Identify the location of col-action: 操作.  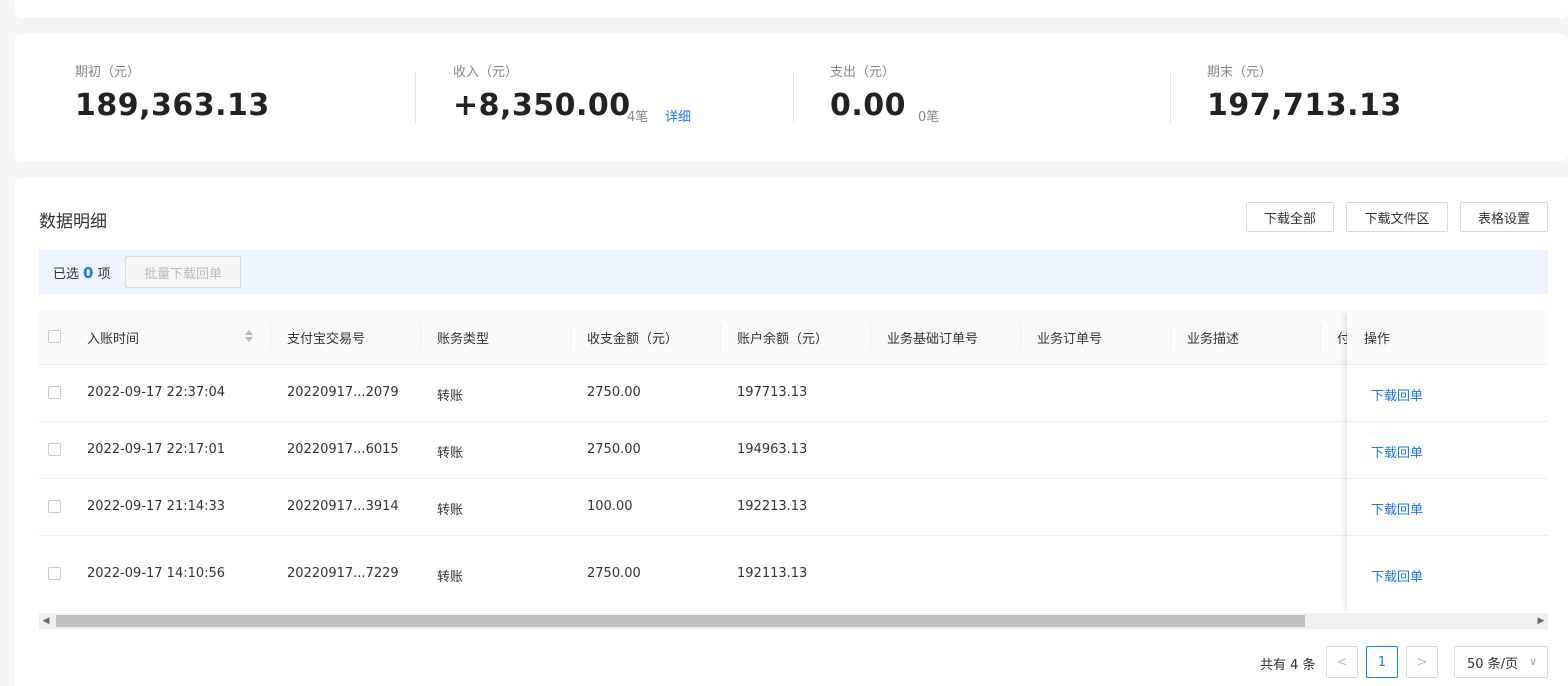
(1377, 339).